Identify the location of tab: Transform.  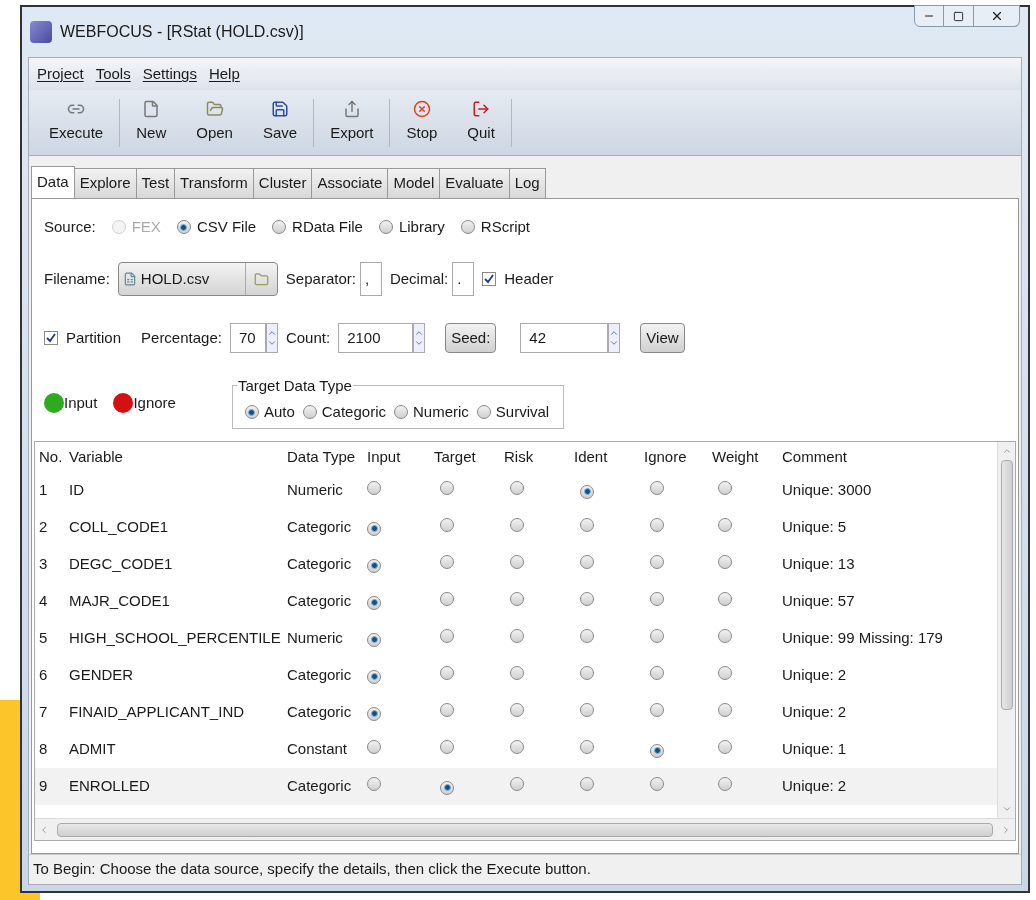
(214, 183).